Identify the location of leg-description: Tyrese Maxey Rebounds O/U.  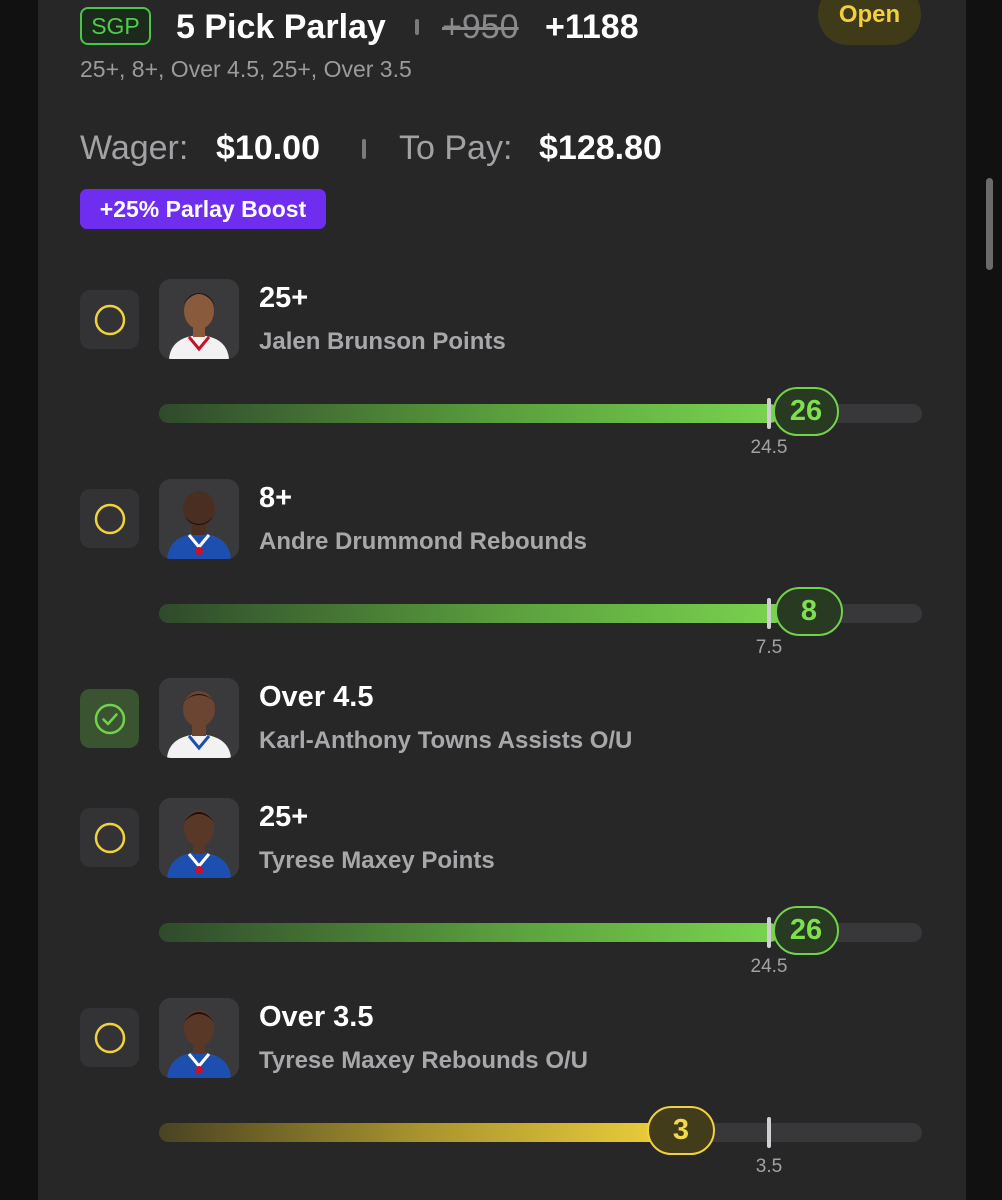
(423, 1060).